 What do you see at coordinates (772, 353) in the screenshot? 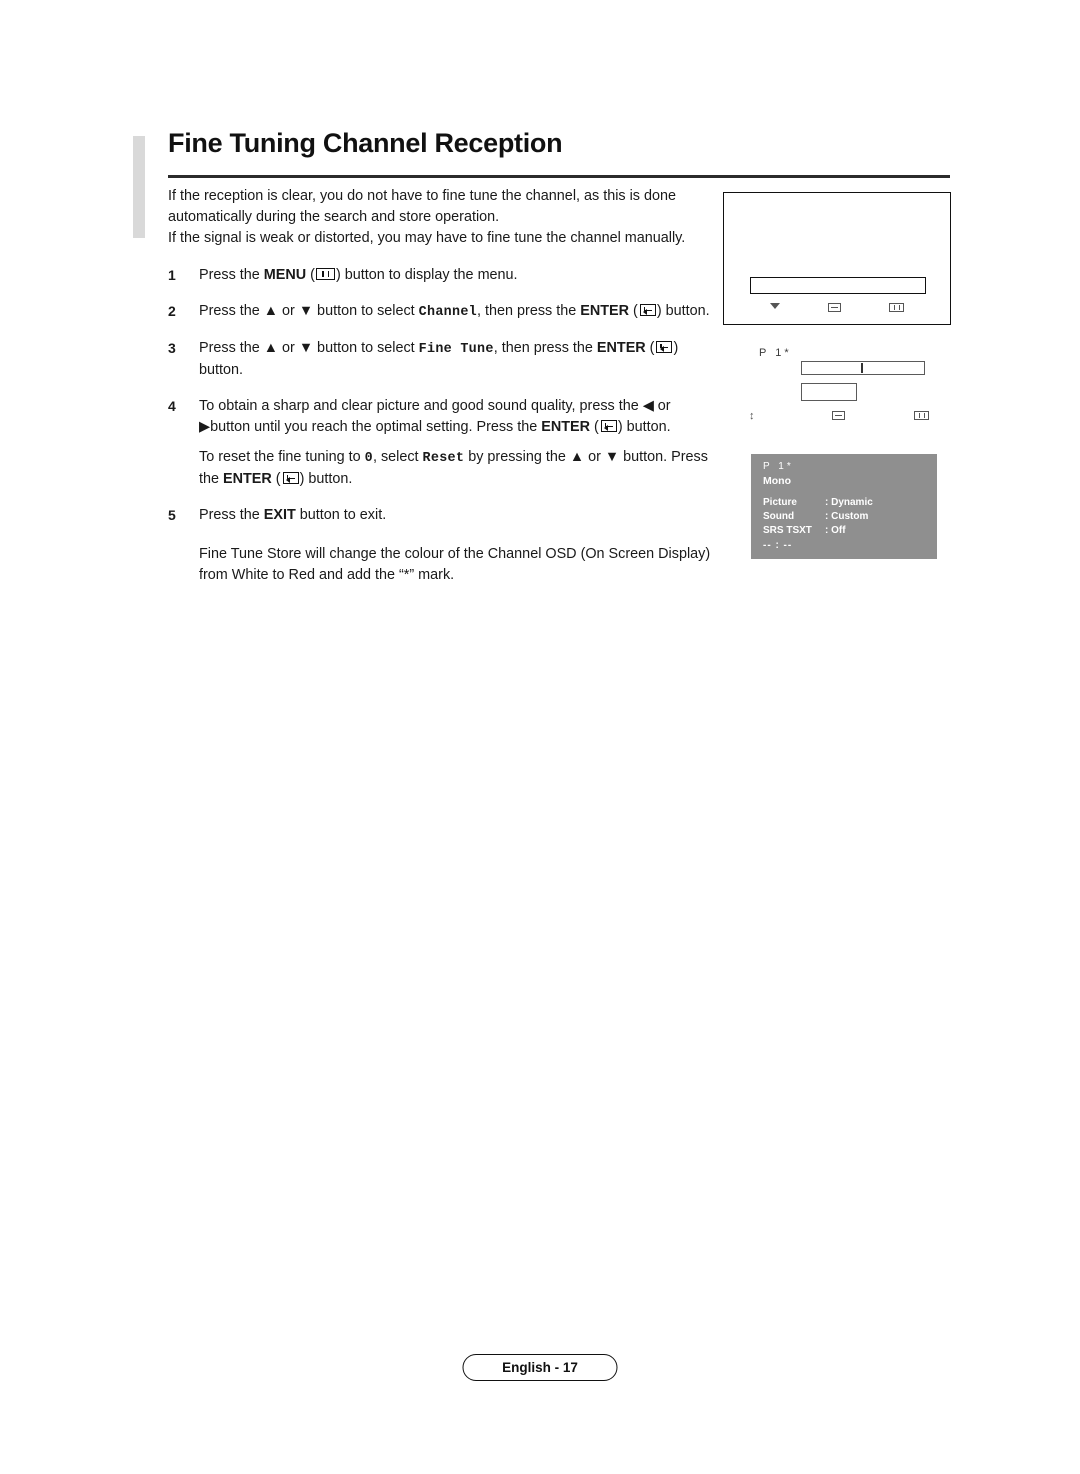
I see `osd-figure-2-channel-text: P 1` at bounding box center [772, 353].